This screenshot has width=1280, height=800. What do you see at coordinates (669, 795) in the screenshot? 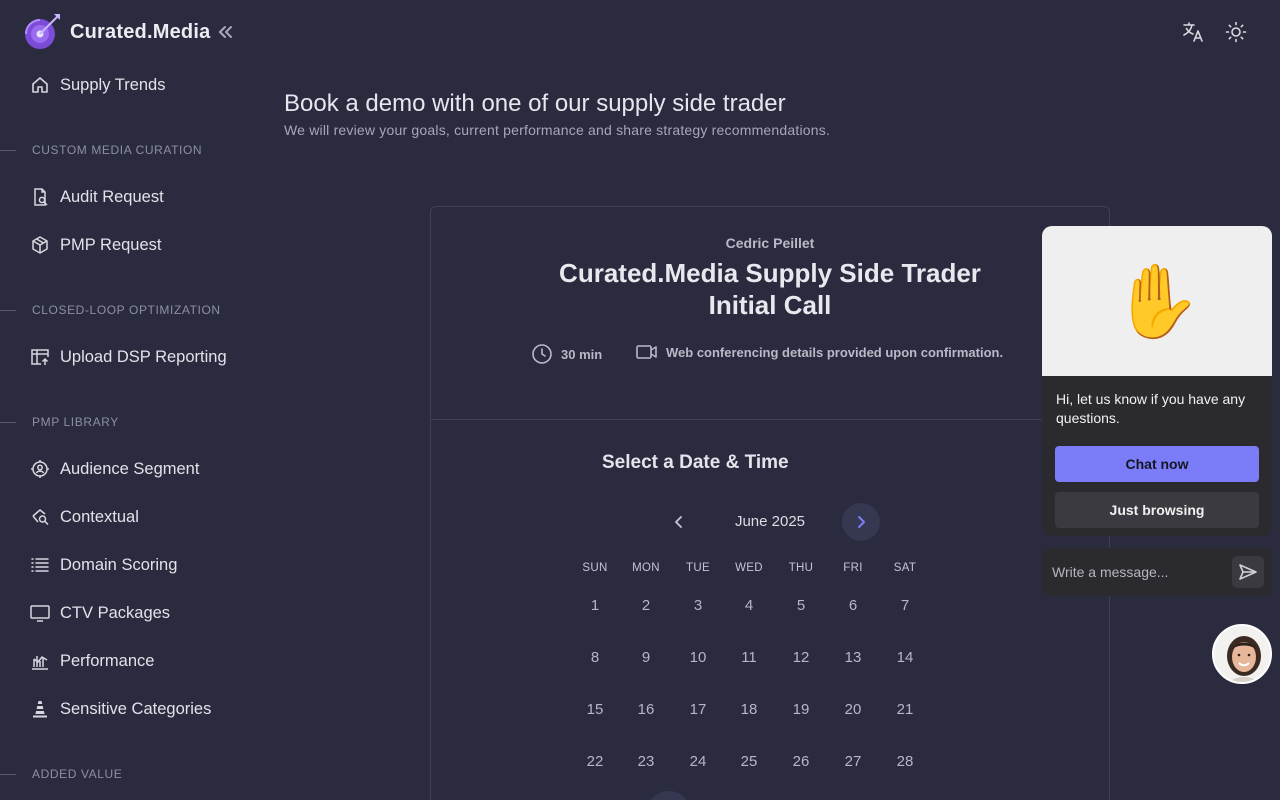
I see `calendar-day-highlight` at bounding box center [669, 795].